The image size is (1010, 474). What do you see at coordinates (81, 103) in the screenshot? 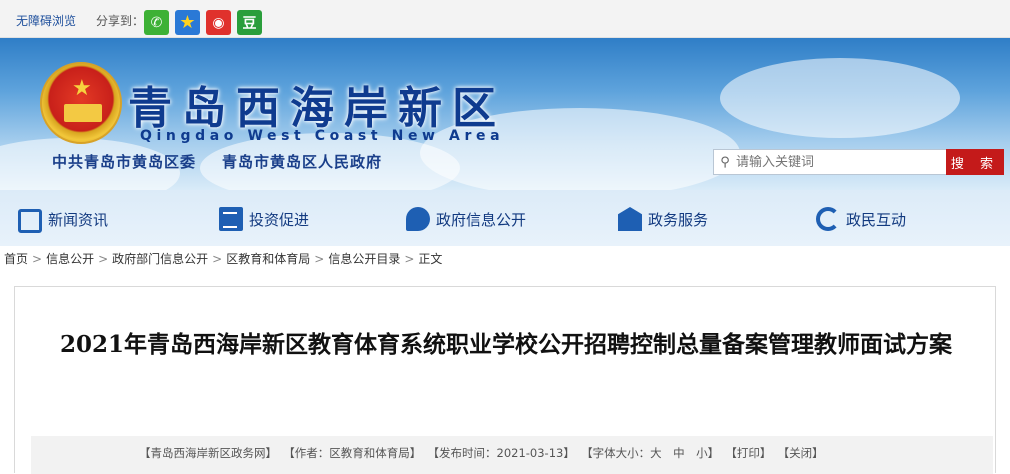
I see `national-emblem-icon: ★` at bounding box center [81, 103].